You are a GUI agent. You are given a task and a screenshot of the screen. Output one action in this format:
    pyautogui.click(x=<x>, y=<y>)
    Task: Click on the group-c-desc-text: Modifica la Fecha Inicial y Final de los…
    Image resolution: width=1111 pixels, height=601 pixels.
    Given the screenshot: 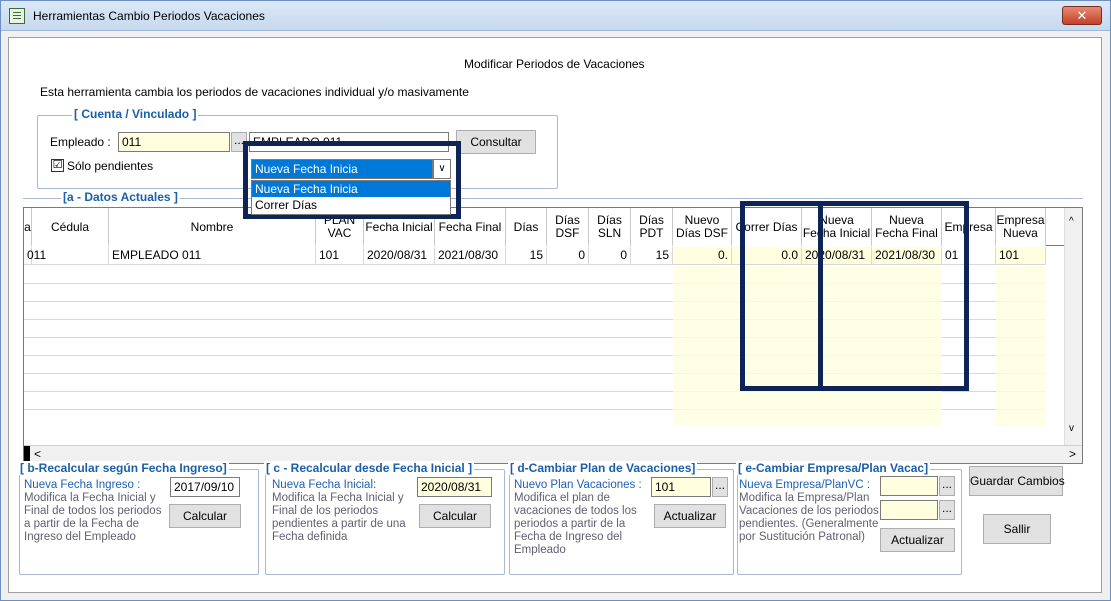 What is the action you would take?
    pyautogui.click(x=339, y=517)
    